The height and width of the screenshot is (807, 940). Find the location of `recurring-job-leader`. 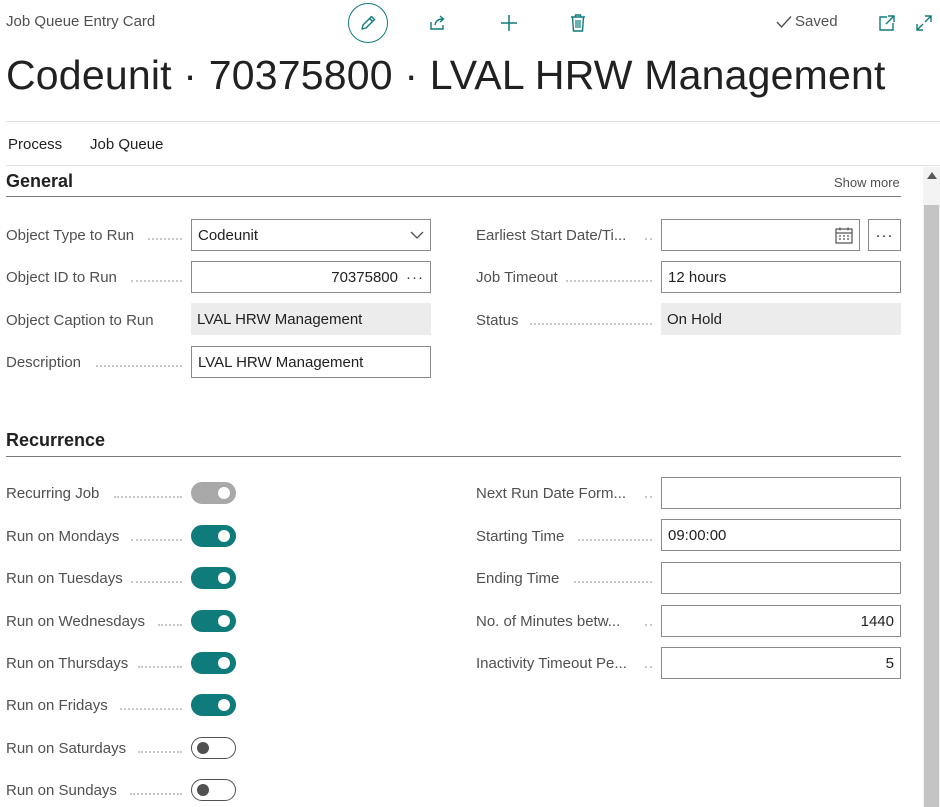

recurring-job-leader is located at coordinates (148, 497).